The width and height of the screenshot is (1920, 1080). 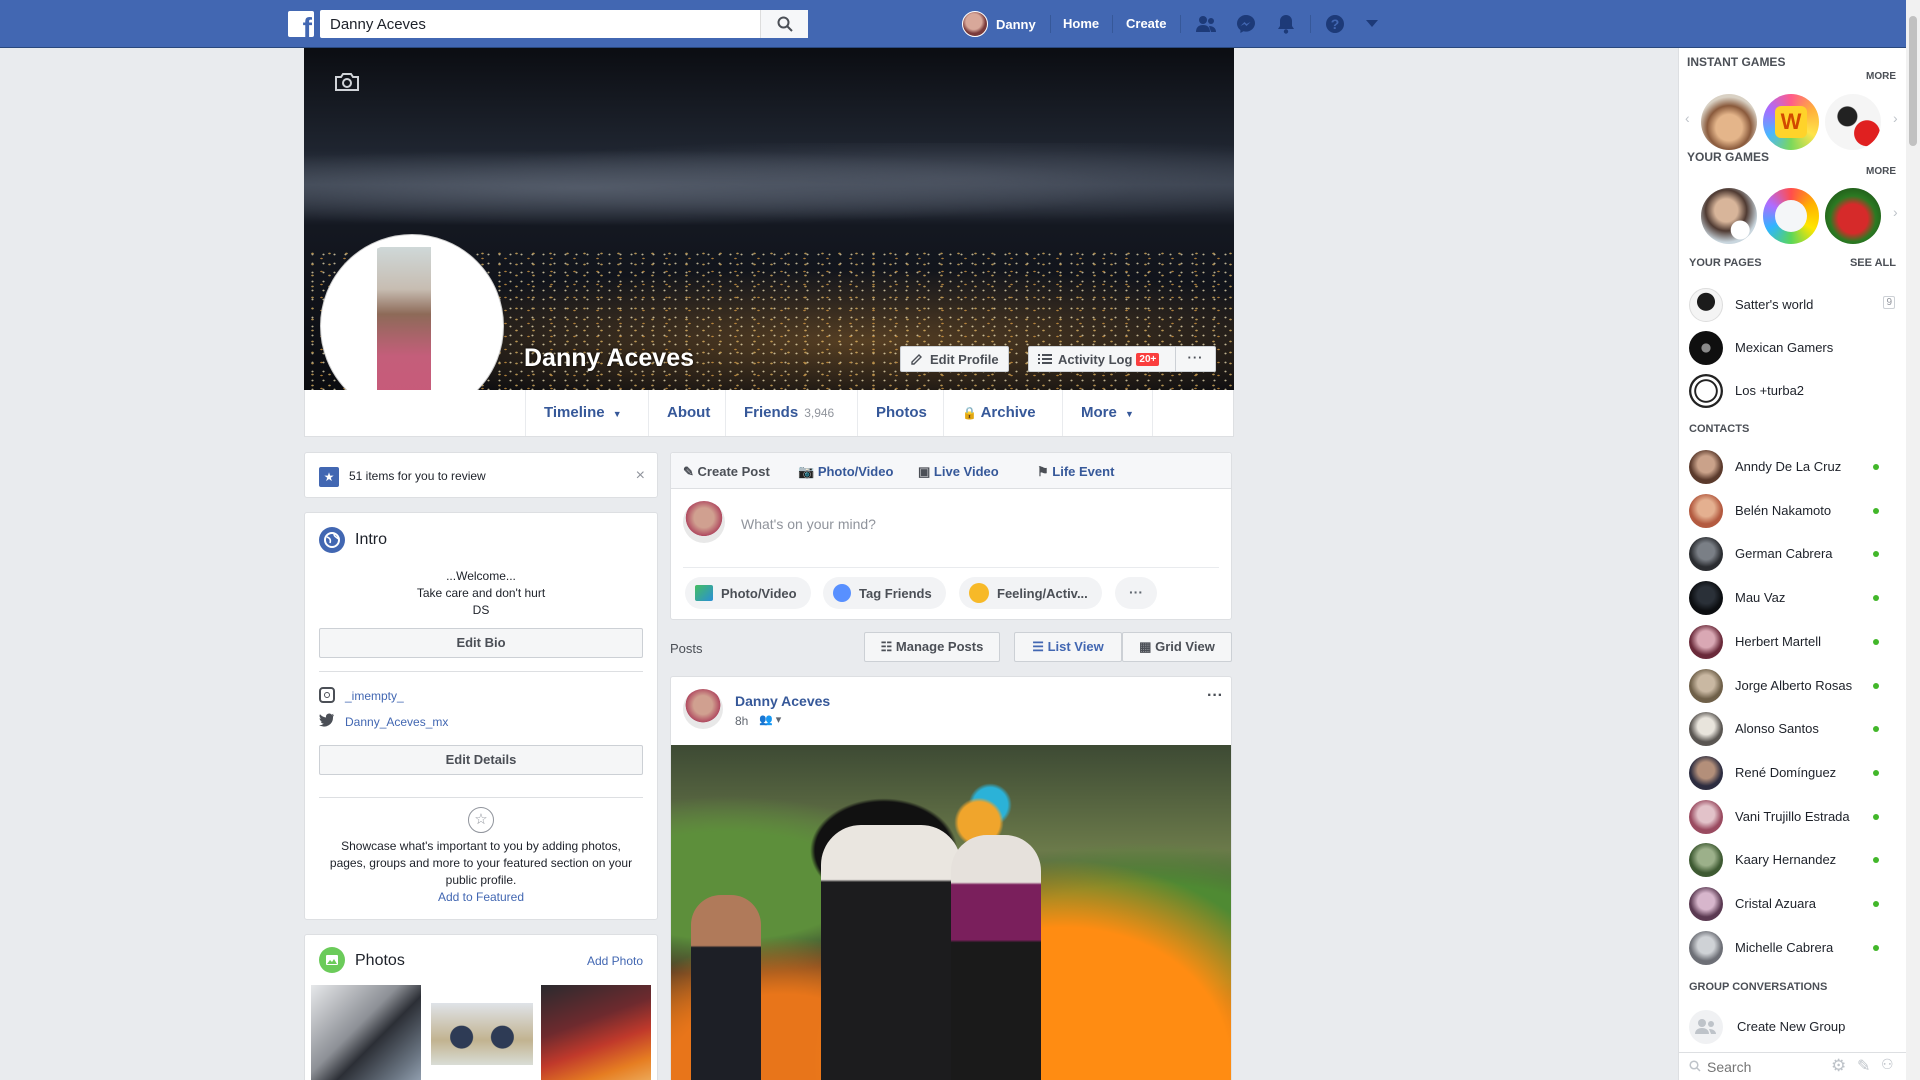 What do you see at coordinates (1206, 24) in the screenshot?
I see `friend-requests-icon` at bounding box center [1206, 24].